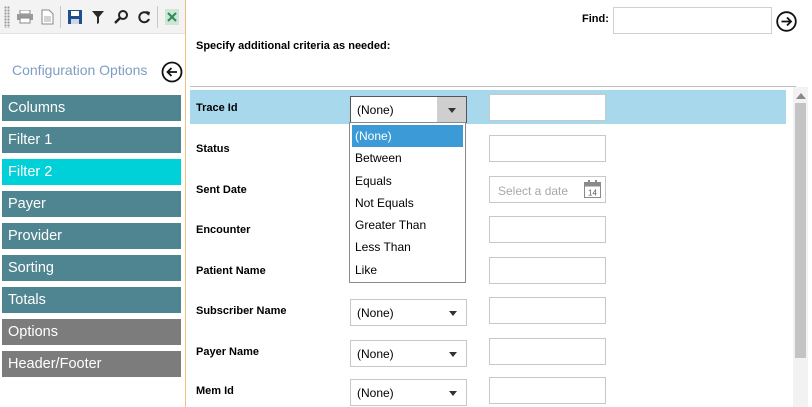 This screenshot has height=407, width=812. Describe the element at coordinates (80, 70) in the screenshot. I see `configuration-options-title: Configuration Options` at that location.